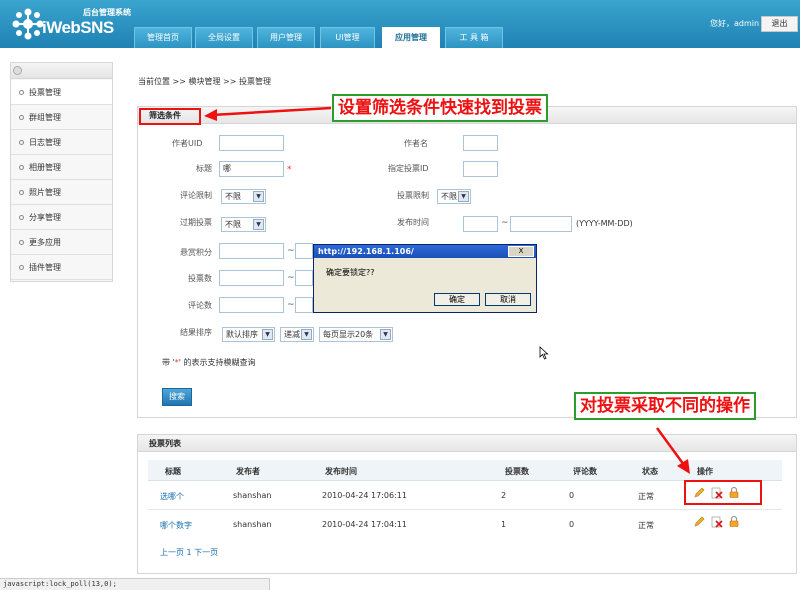 The width and height of the screenshot is (800, 590). What do you see at coordinates (163, 37) in the screenshot?
I see `tab-admin-home: 管理首页` at bounding box center [163, 37].